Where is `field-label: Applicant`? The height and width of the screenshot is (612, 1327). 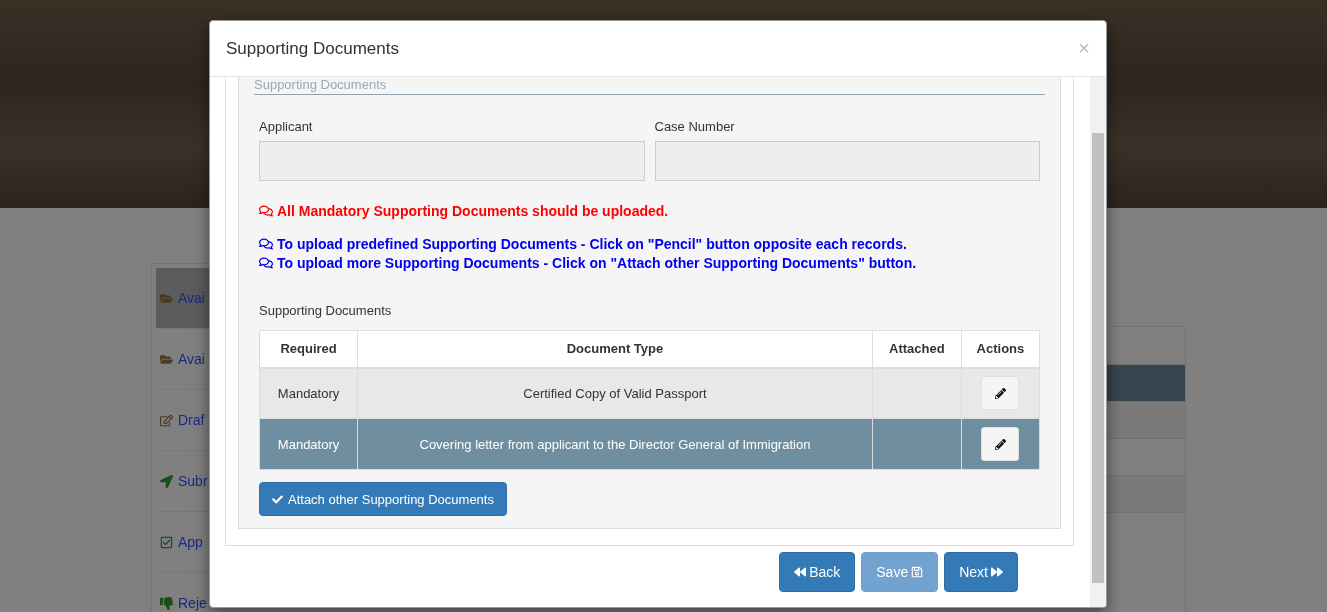
field-label: Applicant is located at coordinates (286, 126).